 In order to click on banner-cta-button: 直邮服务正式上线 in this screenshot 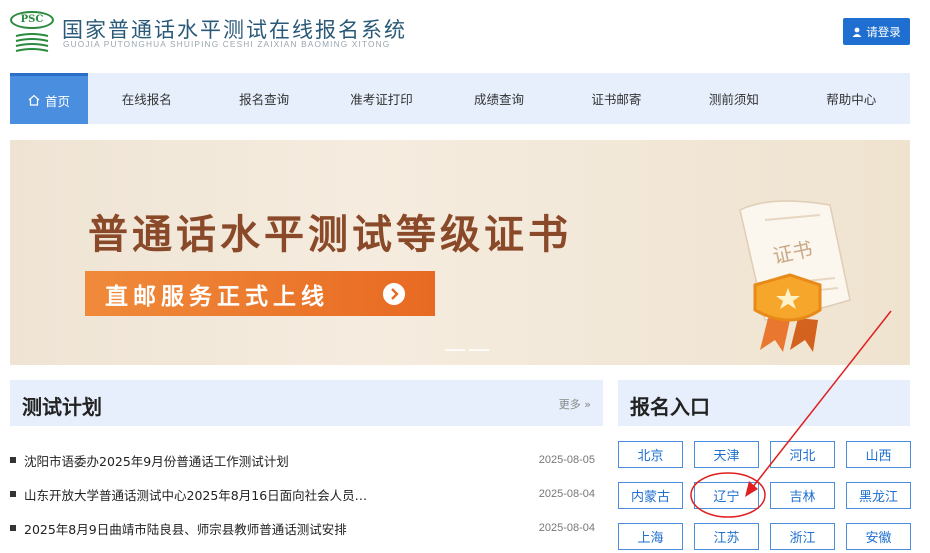, I will do `click(260, 293)`.